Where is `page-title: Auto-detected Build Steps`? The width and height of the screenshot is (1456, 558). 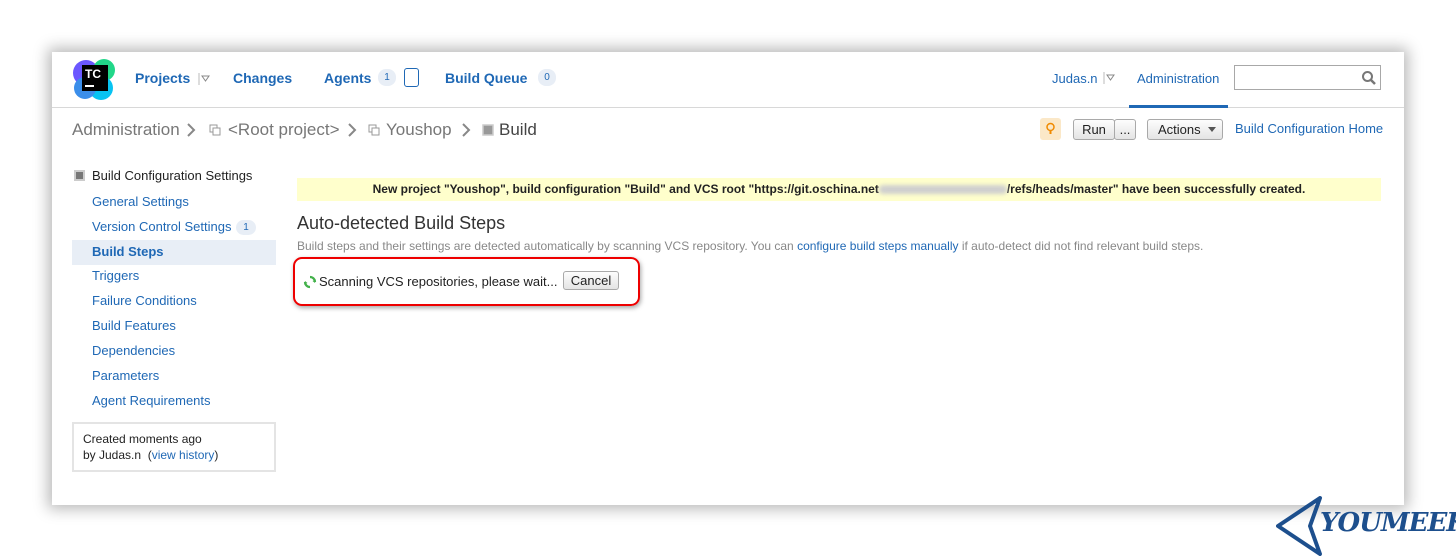
page-title: Auto-detected Build Steps is located at coordinates (401, 223).